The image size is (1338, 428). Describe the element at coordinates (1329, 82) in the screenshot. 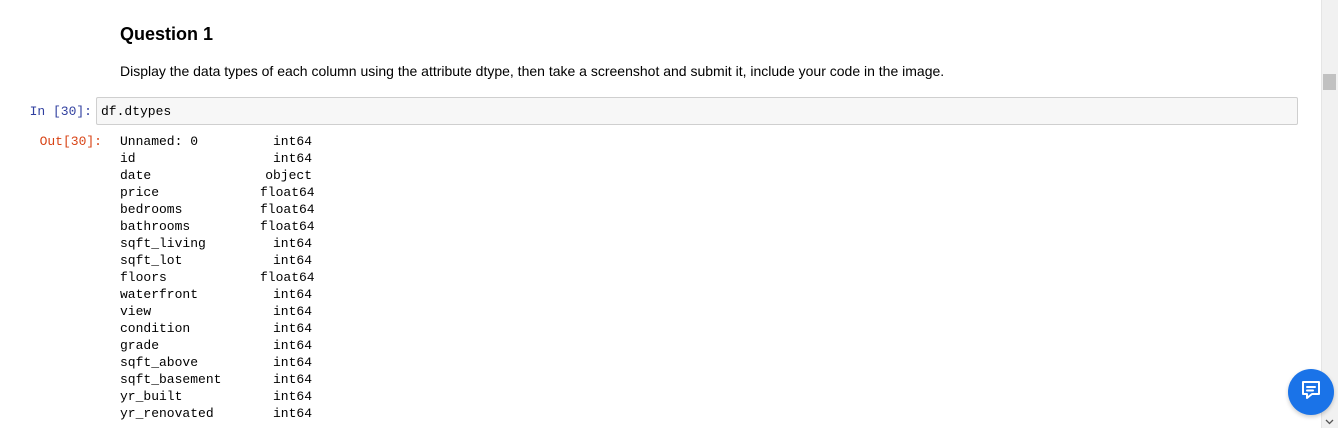

I see `scrollbar-thumb` at that location.